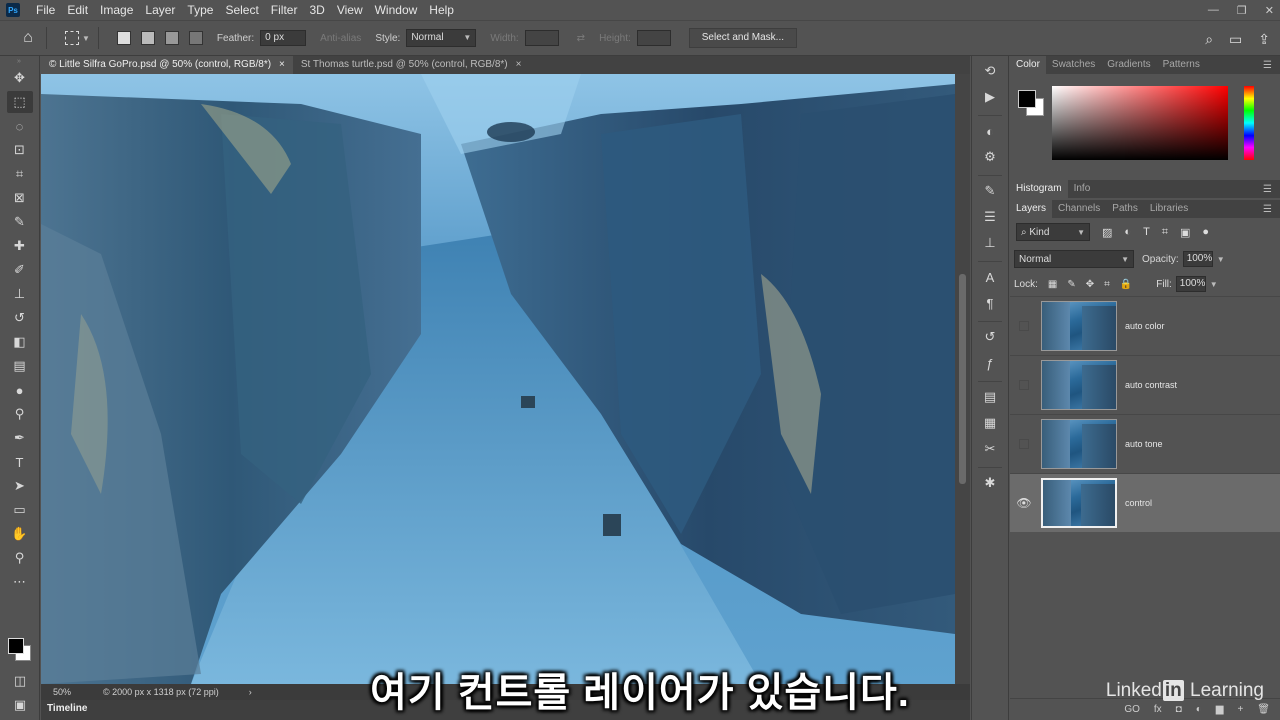  Describe the element at coordinates (45, 10) in the screenshot. I see `menu-file: File` at that location.